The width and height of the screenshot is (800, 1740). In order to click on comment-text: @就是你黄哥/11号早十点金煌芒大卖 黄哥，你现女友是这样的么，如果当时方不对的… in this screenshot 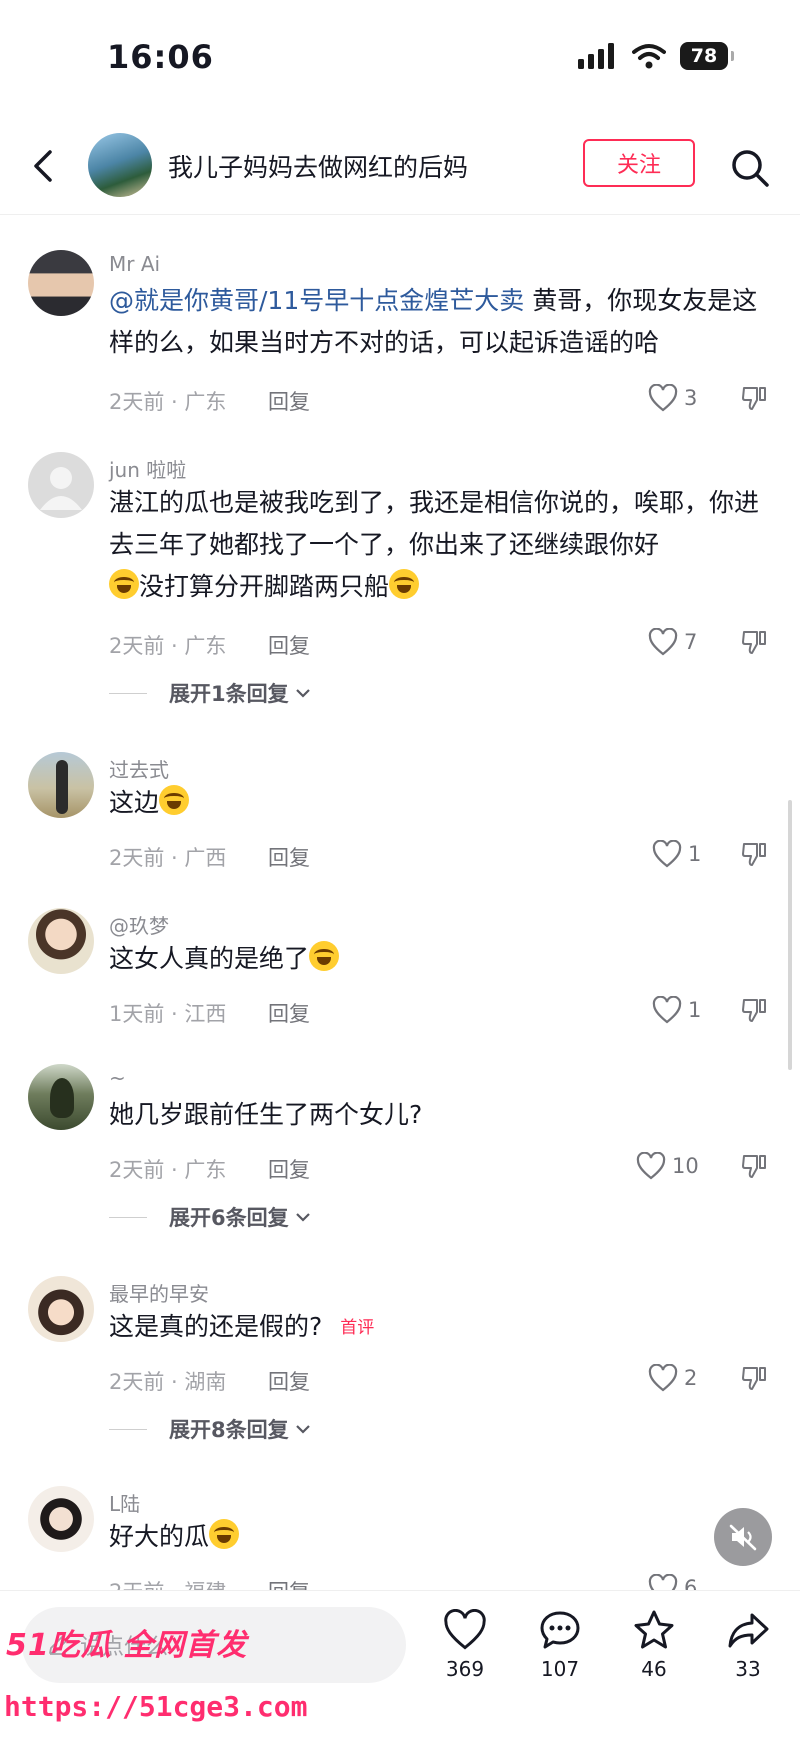, I will do `click(433, 321)`.